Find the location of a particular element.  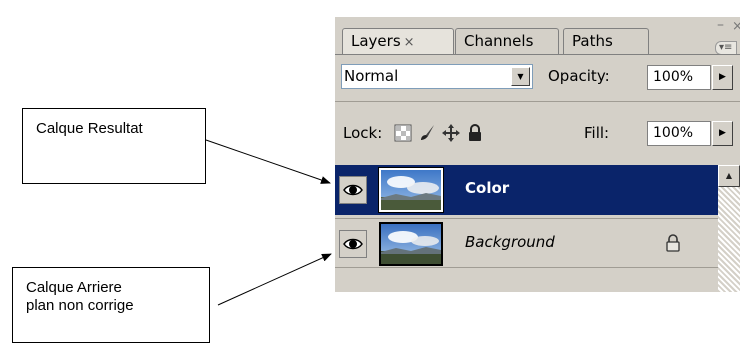

tab-paths-label: Paths is located at coordinates (592, 41).